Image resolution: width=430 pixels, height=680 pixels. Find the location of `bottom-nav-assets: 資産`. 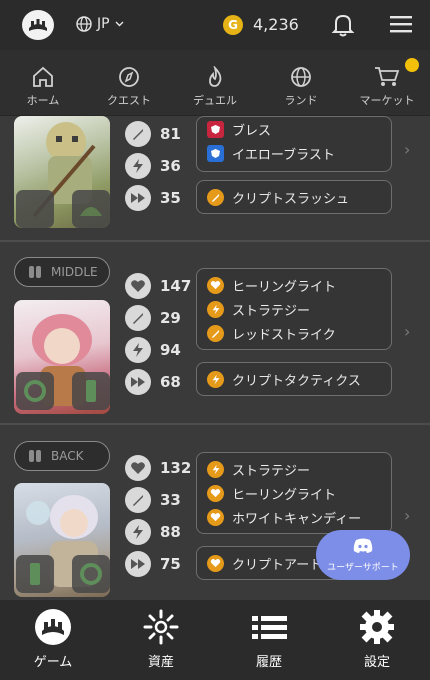

bottom-nav-assets: 資産 is located at coordinates (161, 639).